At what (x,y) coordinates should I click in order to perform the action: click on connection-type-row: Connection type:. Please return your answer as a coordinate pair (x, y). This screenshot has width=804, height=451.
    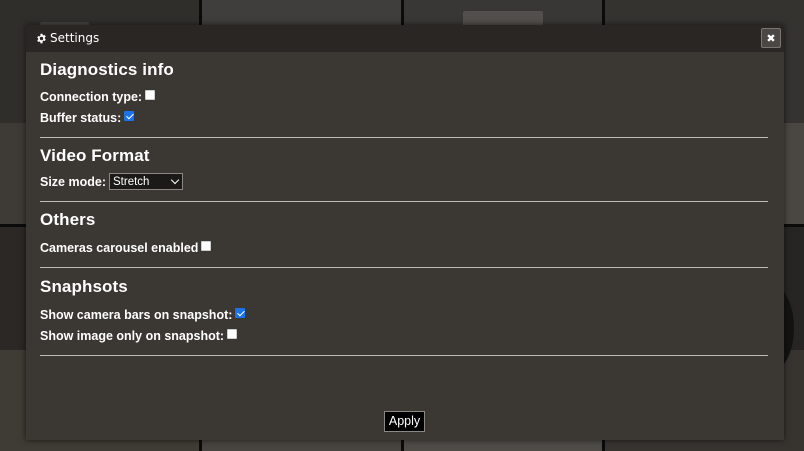
    Looking at the image, I should click on (404, 96).